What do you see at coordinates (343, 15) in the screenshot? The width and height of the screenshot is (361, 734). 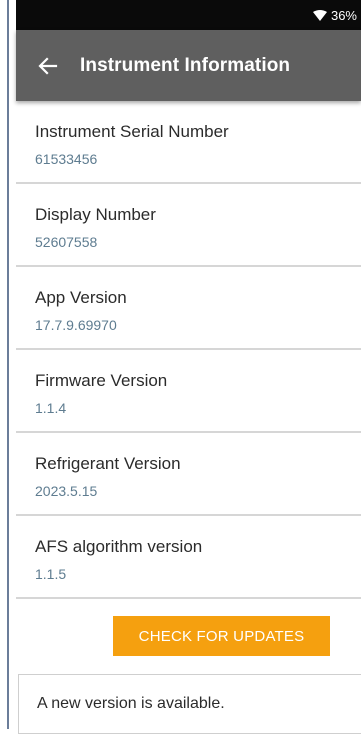 I see `battery-level: 36%` at bounding box center [343, 15].